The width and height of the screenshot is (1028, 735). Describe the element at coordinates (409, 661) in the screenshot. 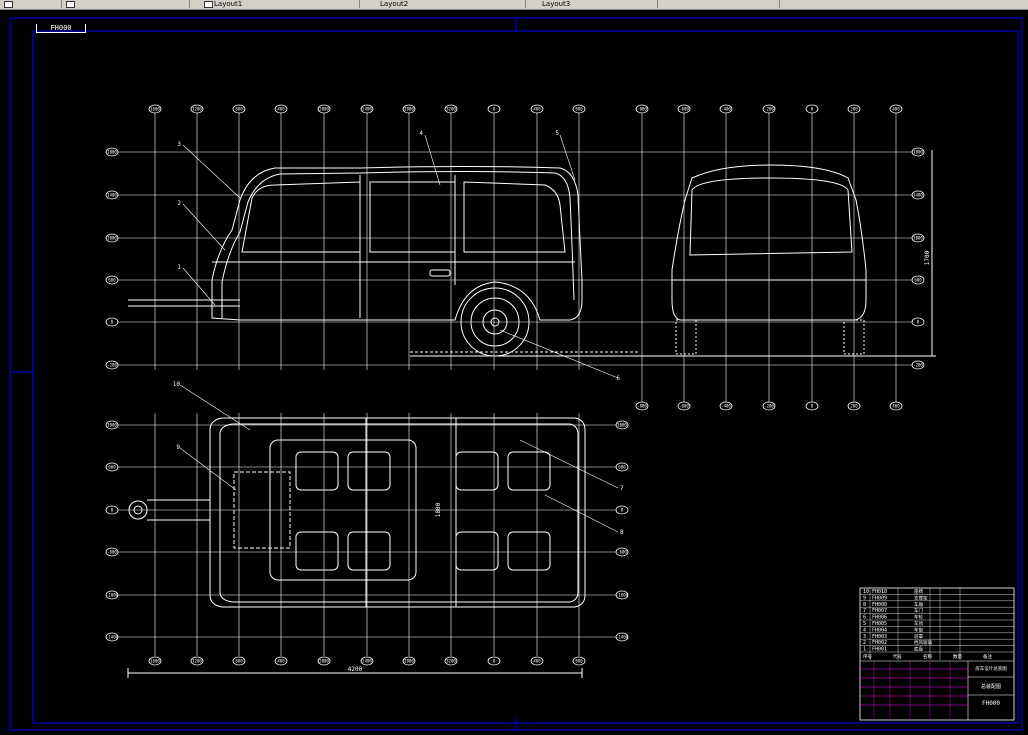

I see `bubble-bottom-6: 2800` at that location.